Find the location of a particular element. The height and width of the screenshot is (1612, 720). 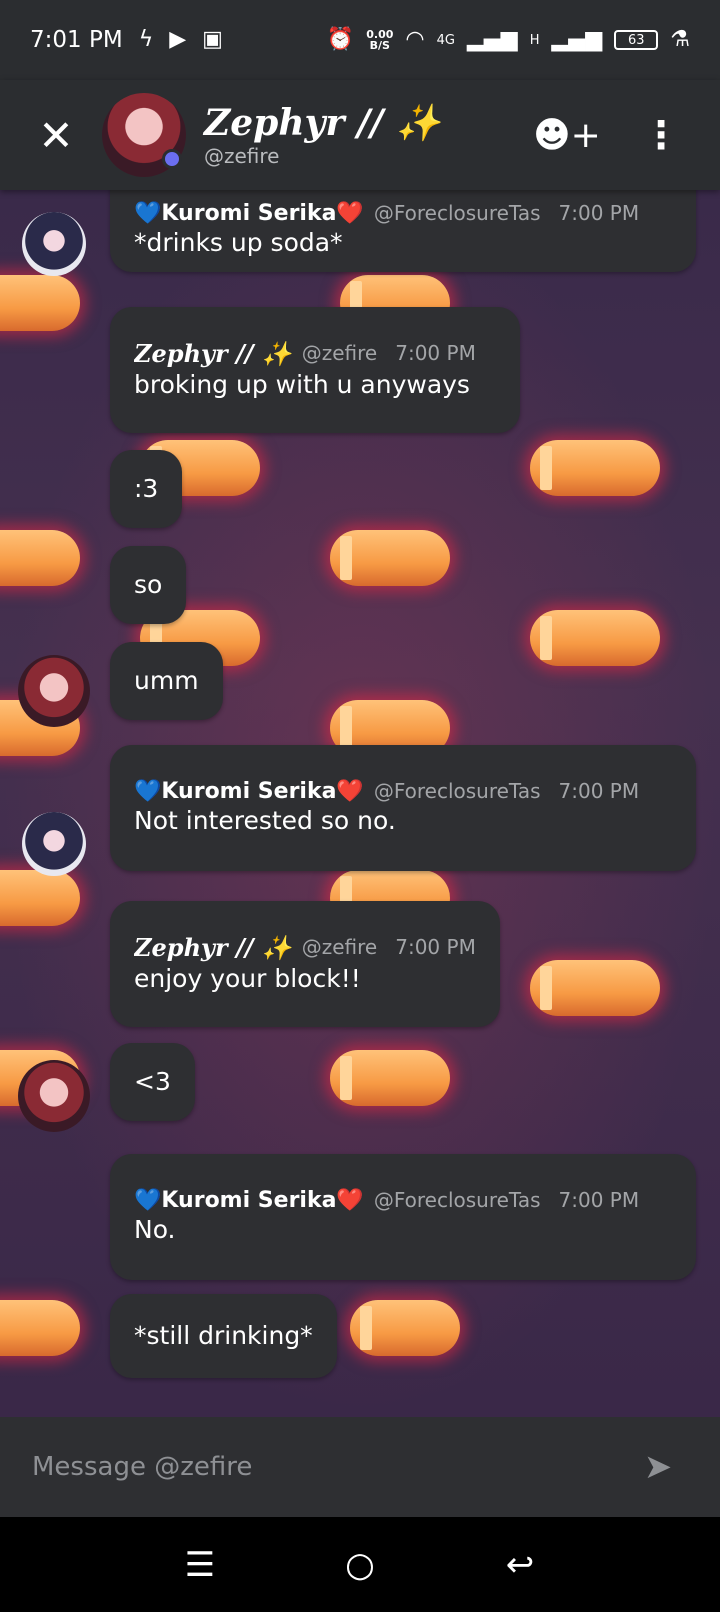

close-icon: ✕ is located at coordinates (56, 135).